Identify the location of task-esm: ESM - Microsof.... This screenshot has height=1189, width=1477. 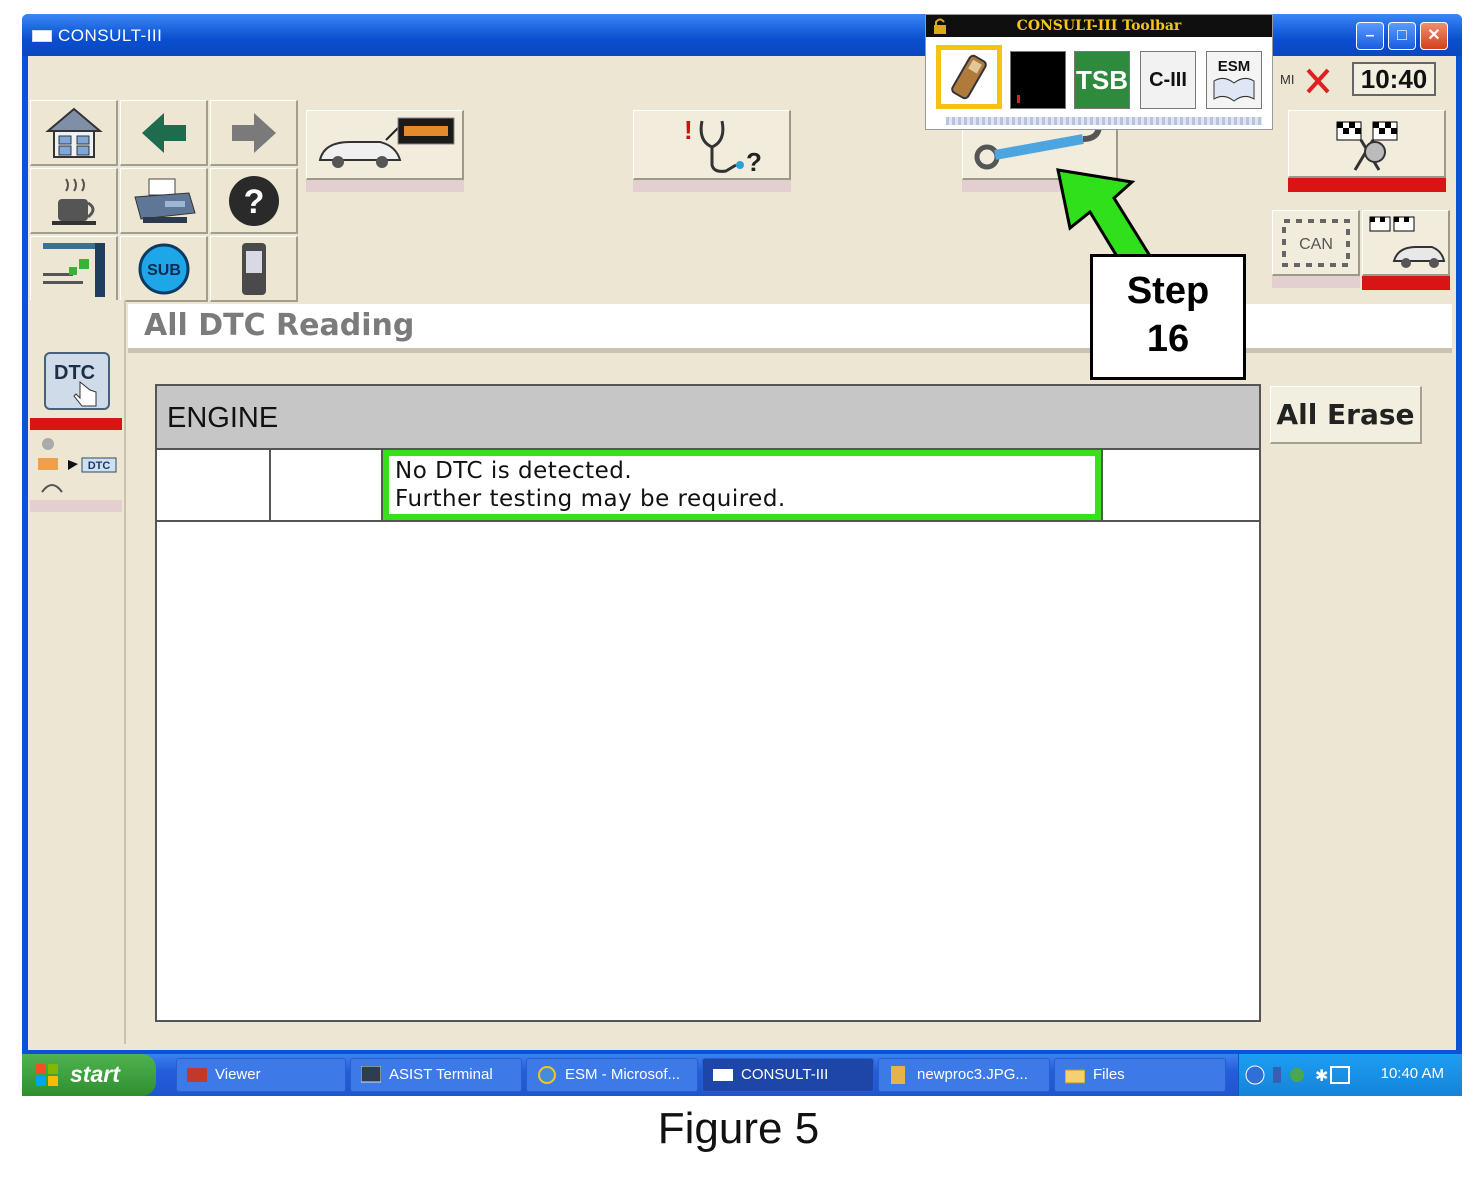
(612, 1075).